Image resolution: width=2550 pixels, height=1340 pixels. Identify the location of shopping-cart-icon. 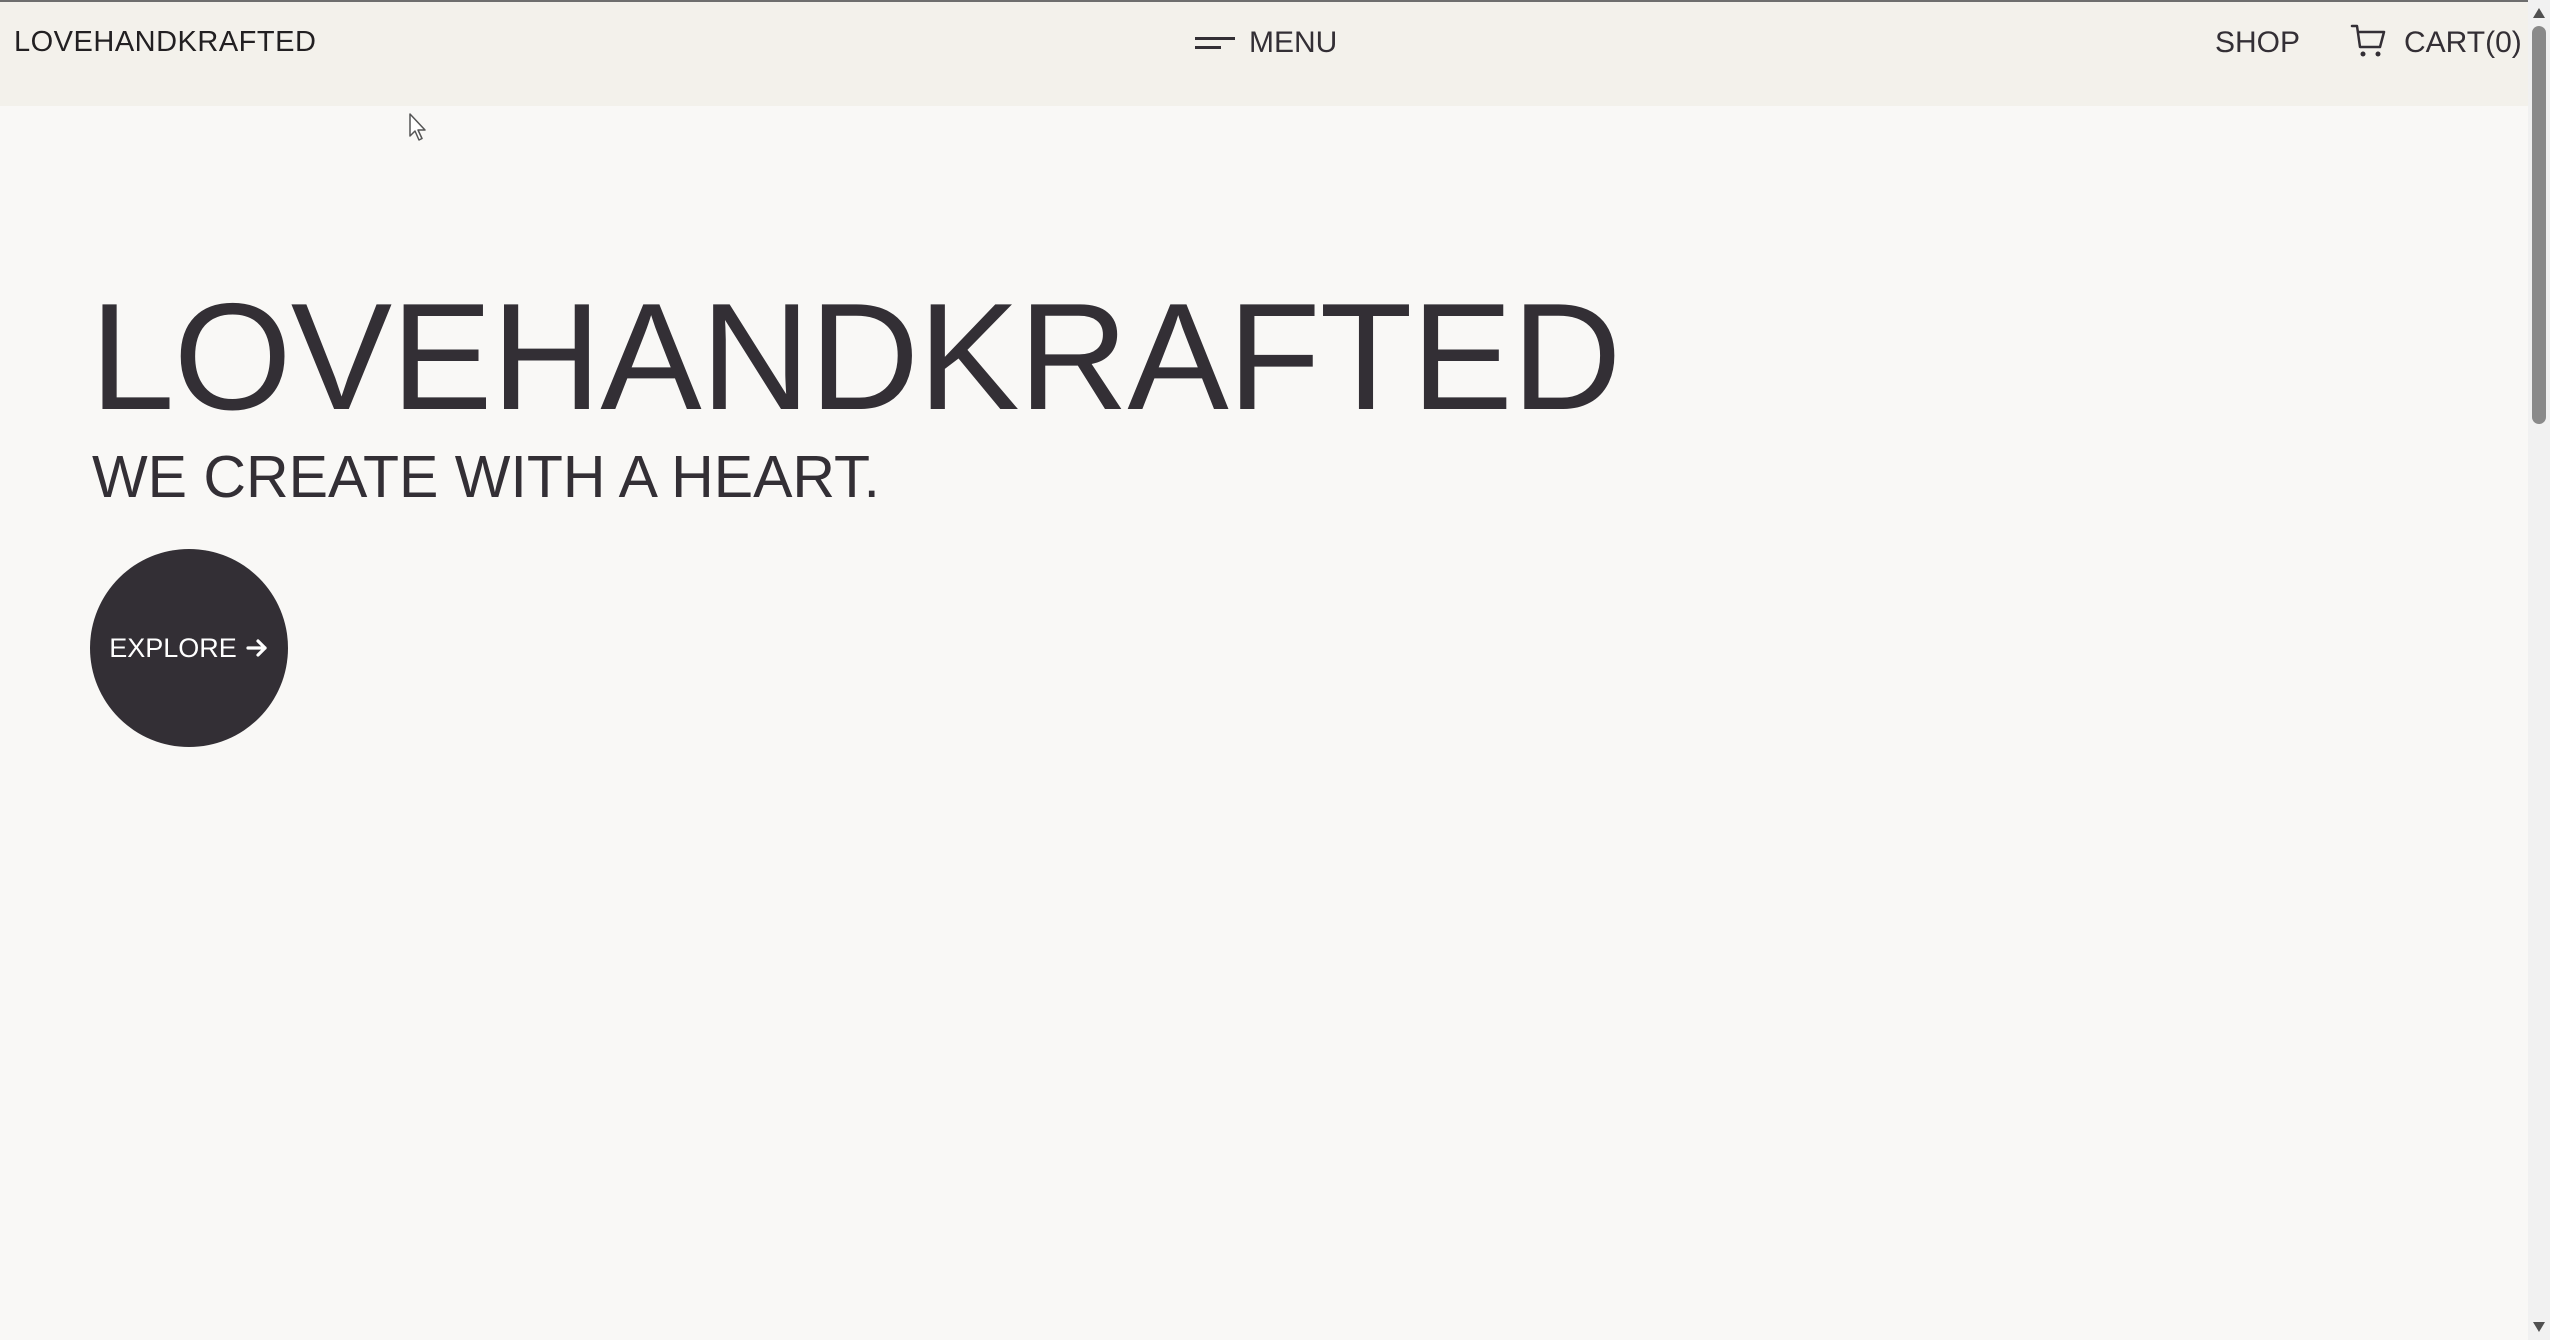
(2368, 40).